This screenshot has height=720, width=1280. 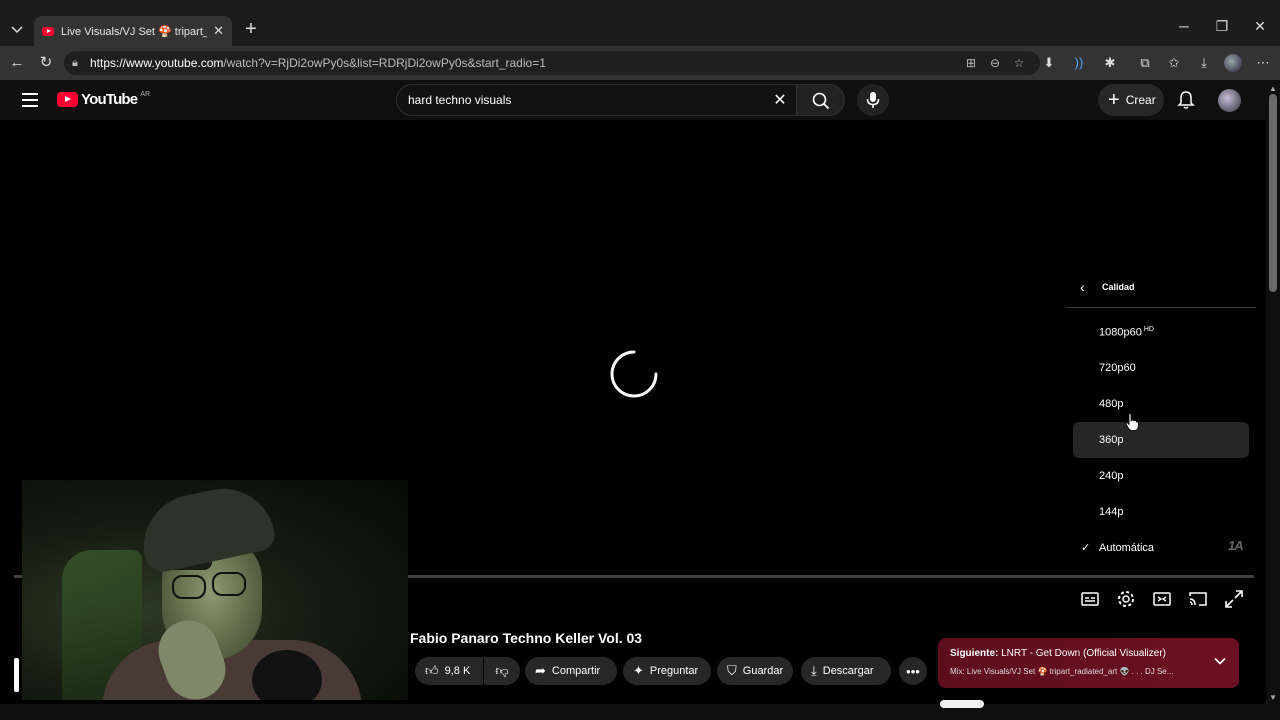 I want to click on quality-menu-title: Calidad, so click(x=1118, y=287).